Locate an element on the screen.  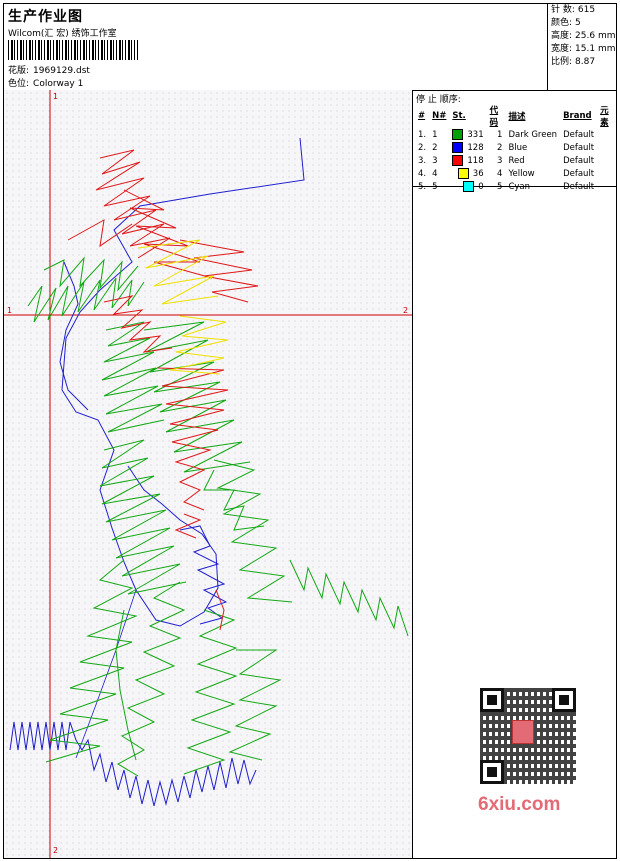
axis-label-top: 1 is located at coordinates (56, 96).